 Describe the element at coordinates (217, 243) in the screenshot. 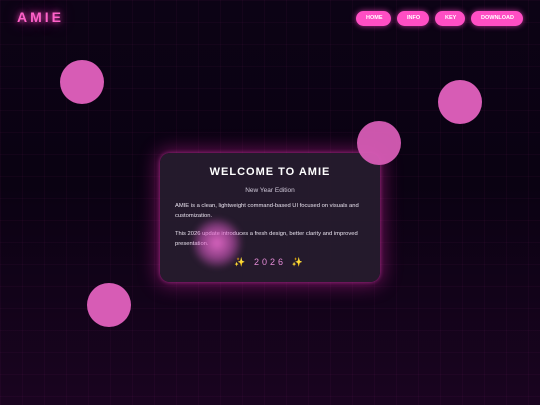

I see `glow-bubble` at that location.